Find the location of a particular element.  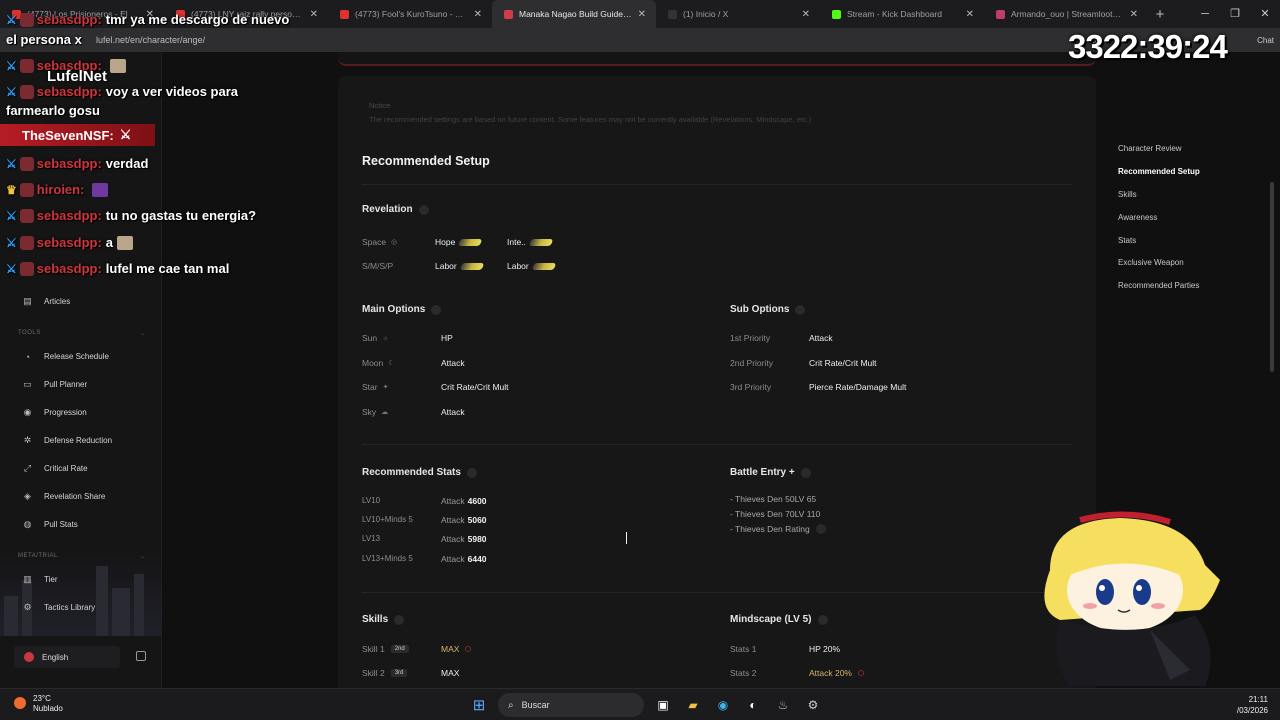

sidebar-item-defense-reduction: ✲ Defense Reduction is located at coordinates (67, 440).